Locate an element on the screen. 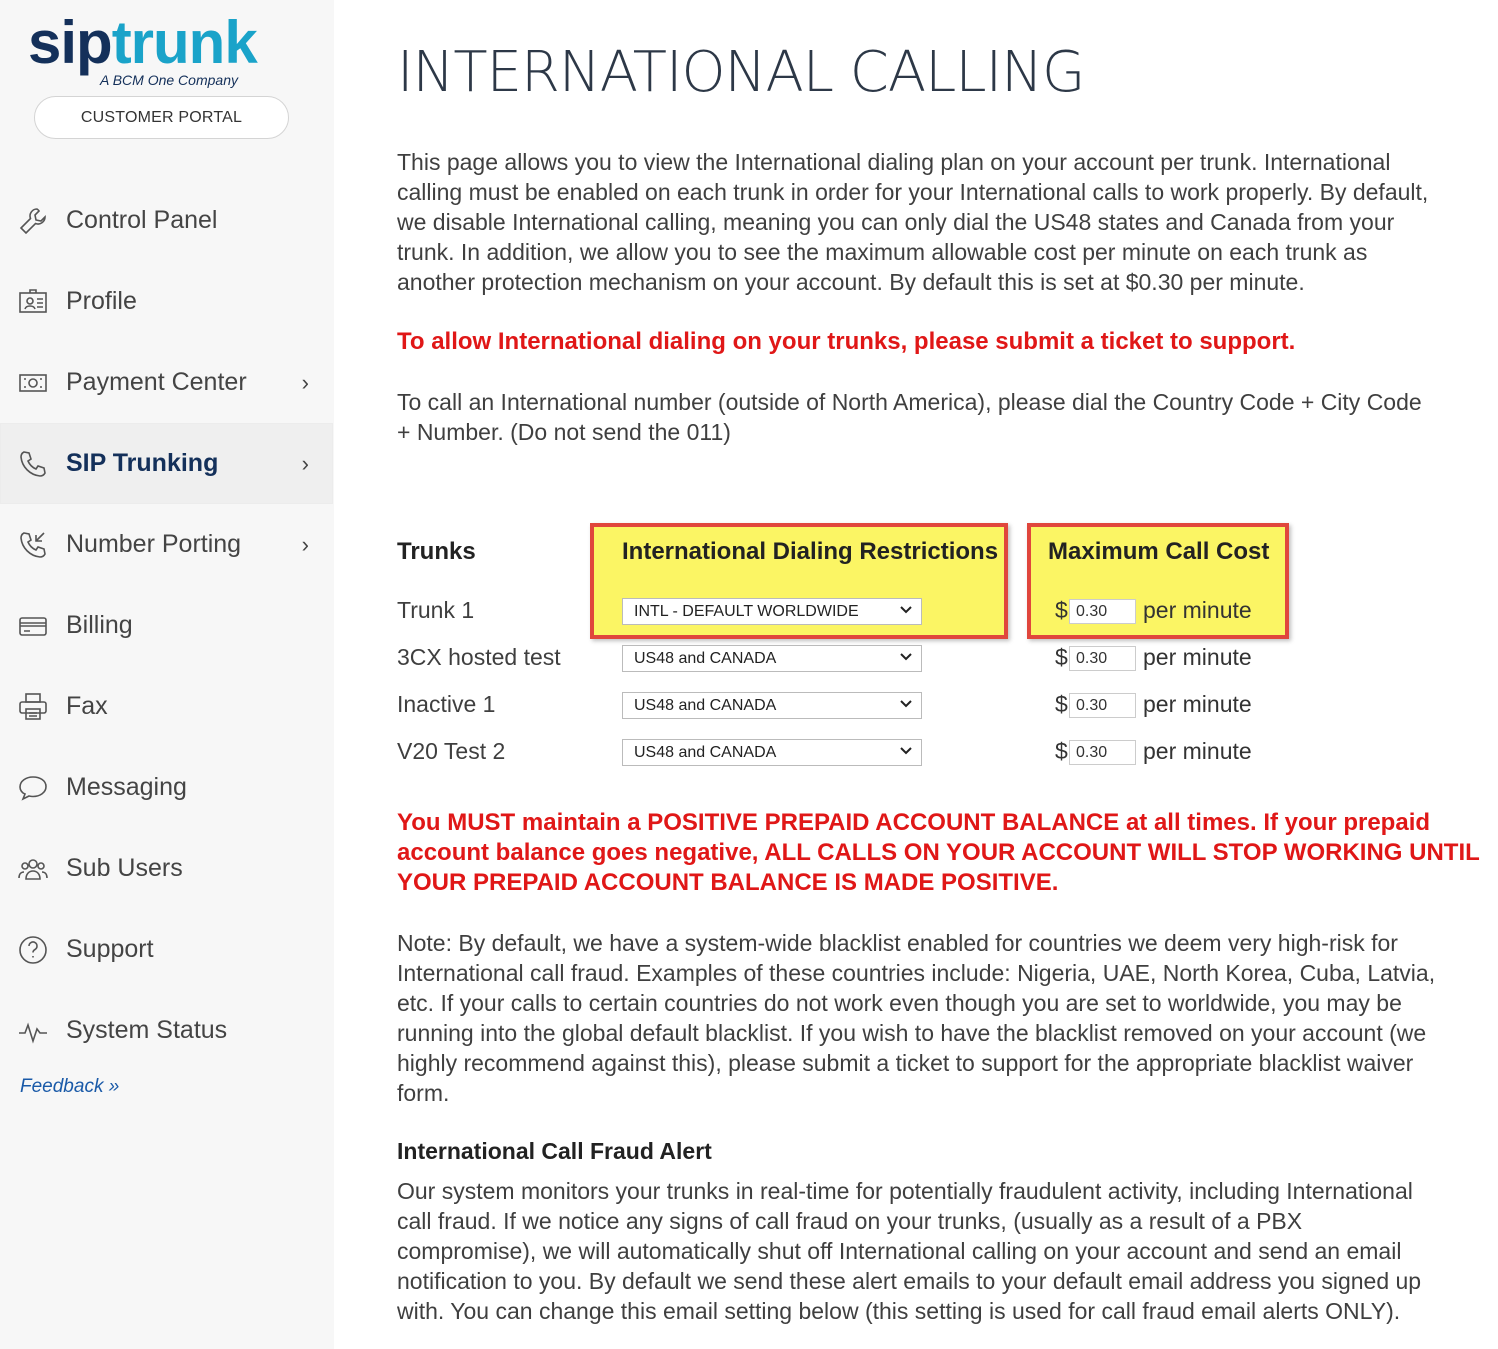 The width and height of the screenshot is (1498, 1349). chat-bubble-icon is located at coordinates (33, 788).